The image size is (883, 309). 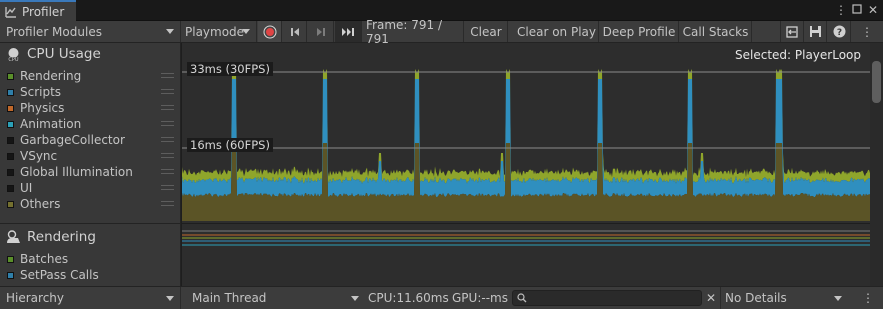 What do you see at coordinates (35, 298) in the screenshot?
I see `view-type-label: Hierarchy` at bounding box center [35, 298].